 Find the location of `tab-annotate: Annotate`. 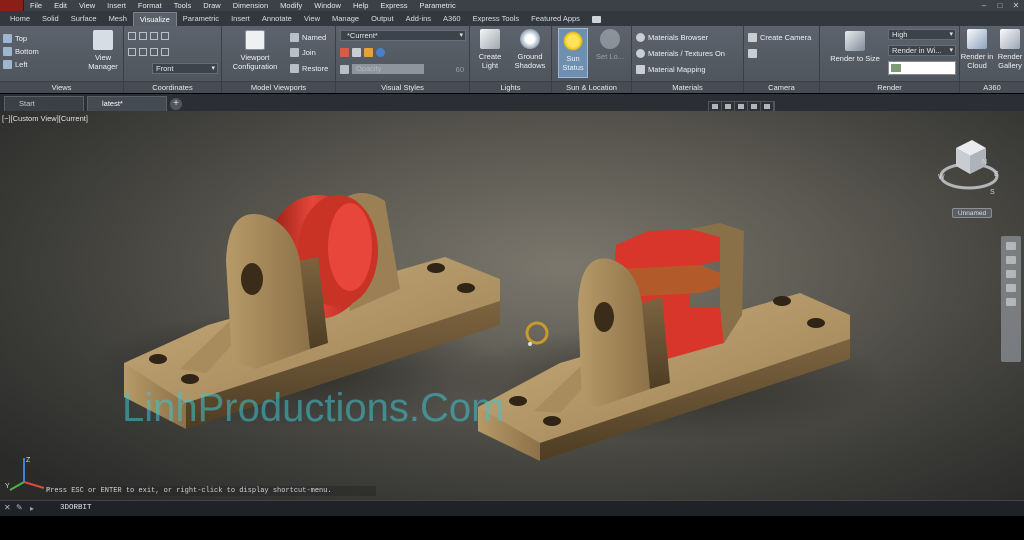

tab-annotate: Annotate is located at coordinates (277, 19).